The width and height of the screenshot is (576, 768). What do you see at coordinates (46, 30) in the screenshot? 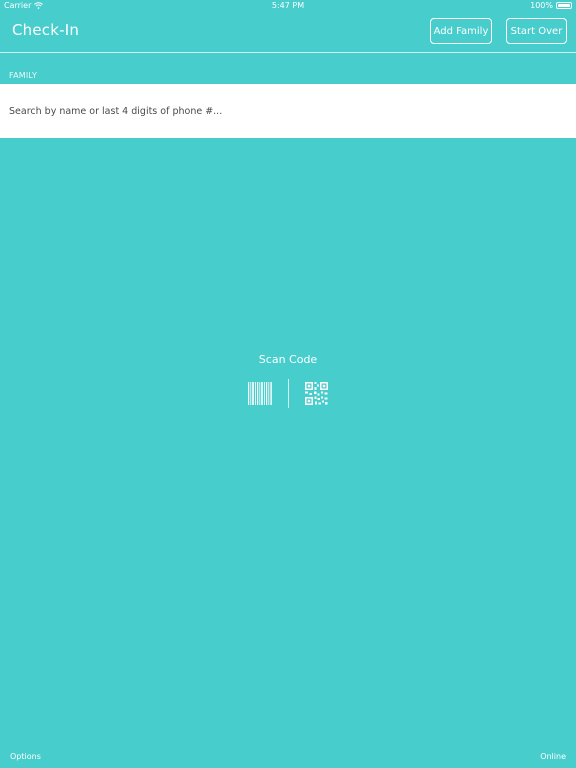
I see `page-title: Check-In` at bounding box center [46, 30].